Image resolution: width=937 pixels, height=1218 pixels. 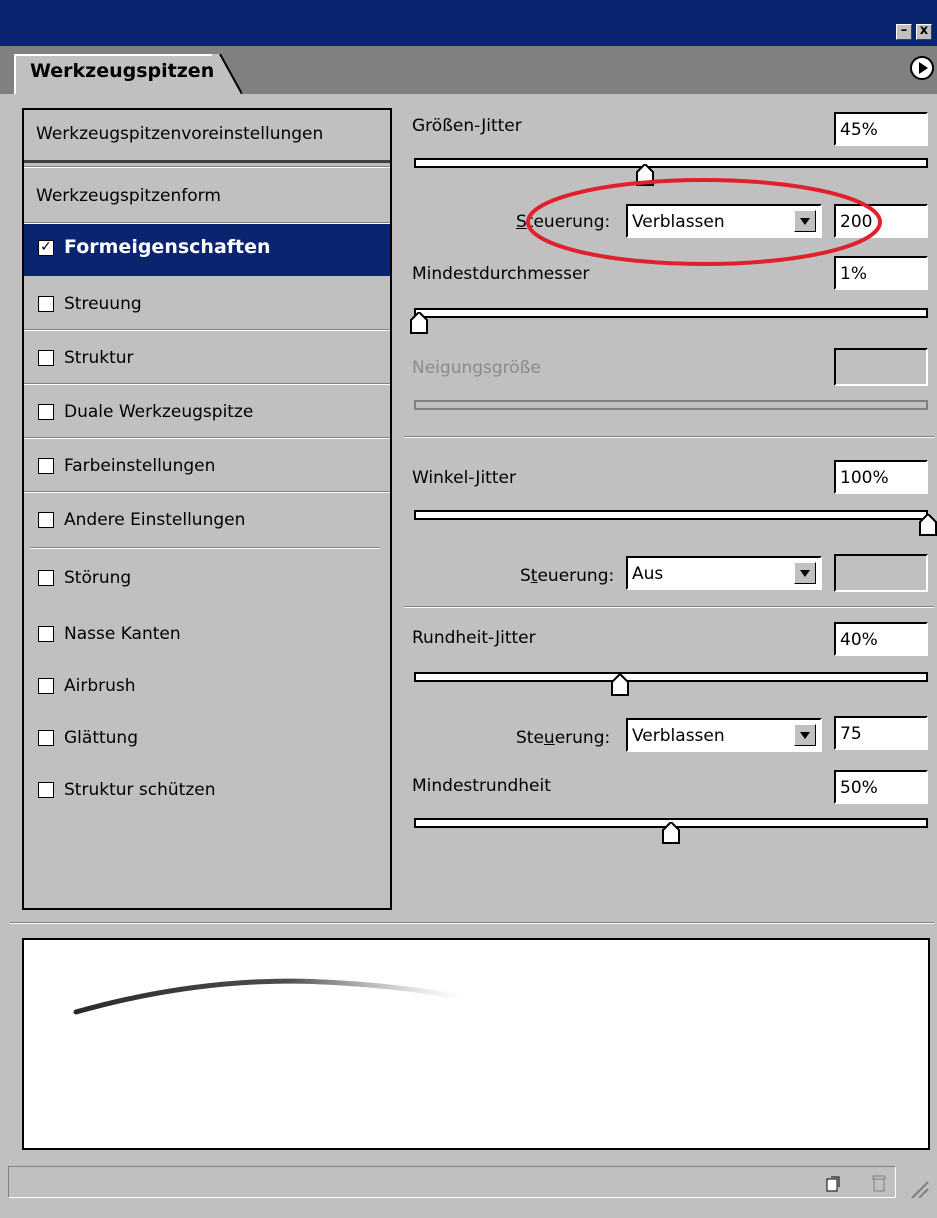 What do you see at coordinates (159, 412) in the screenshot?
I see `list-item-label: Duale Werkzeugspitze` at bounding box center [159, 412].